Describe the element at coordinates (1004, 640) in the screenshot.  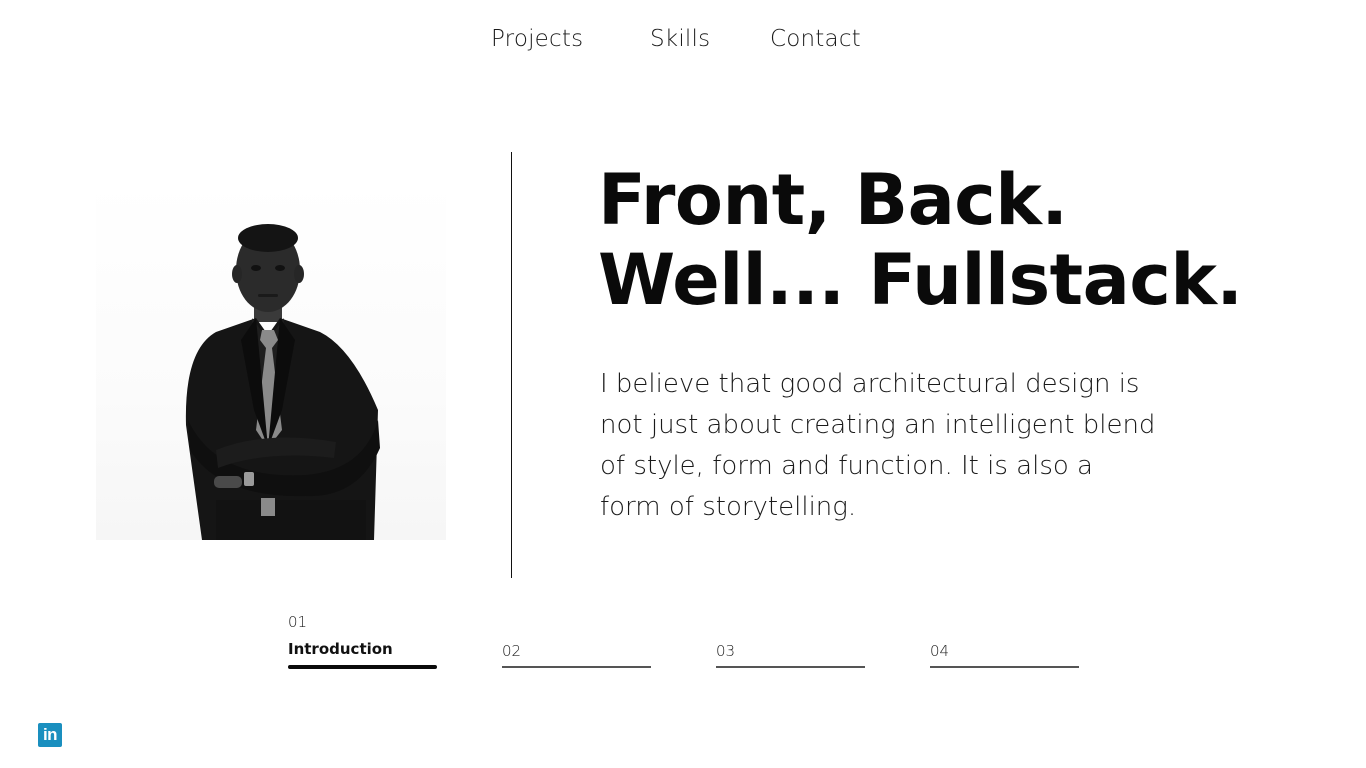
I see `slider-tab-04: 04` at that location.